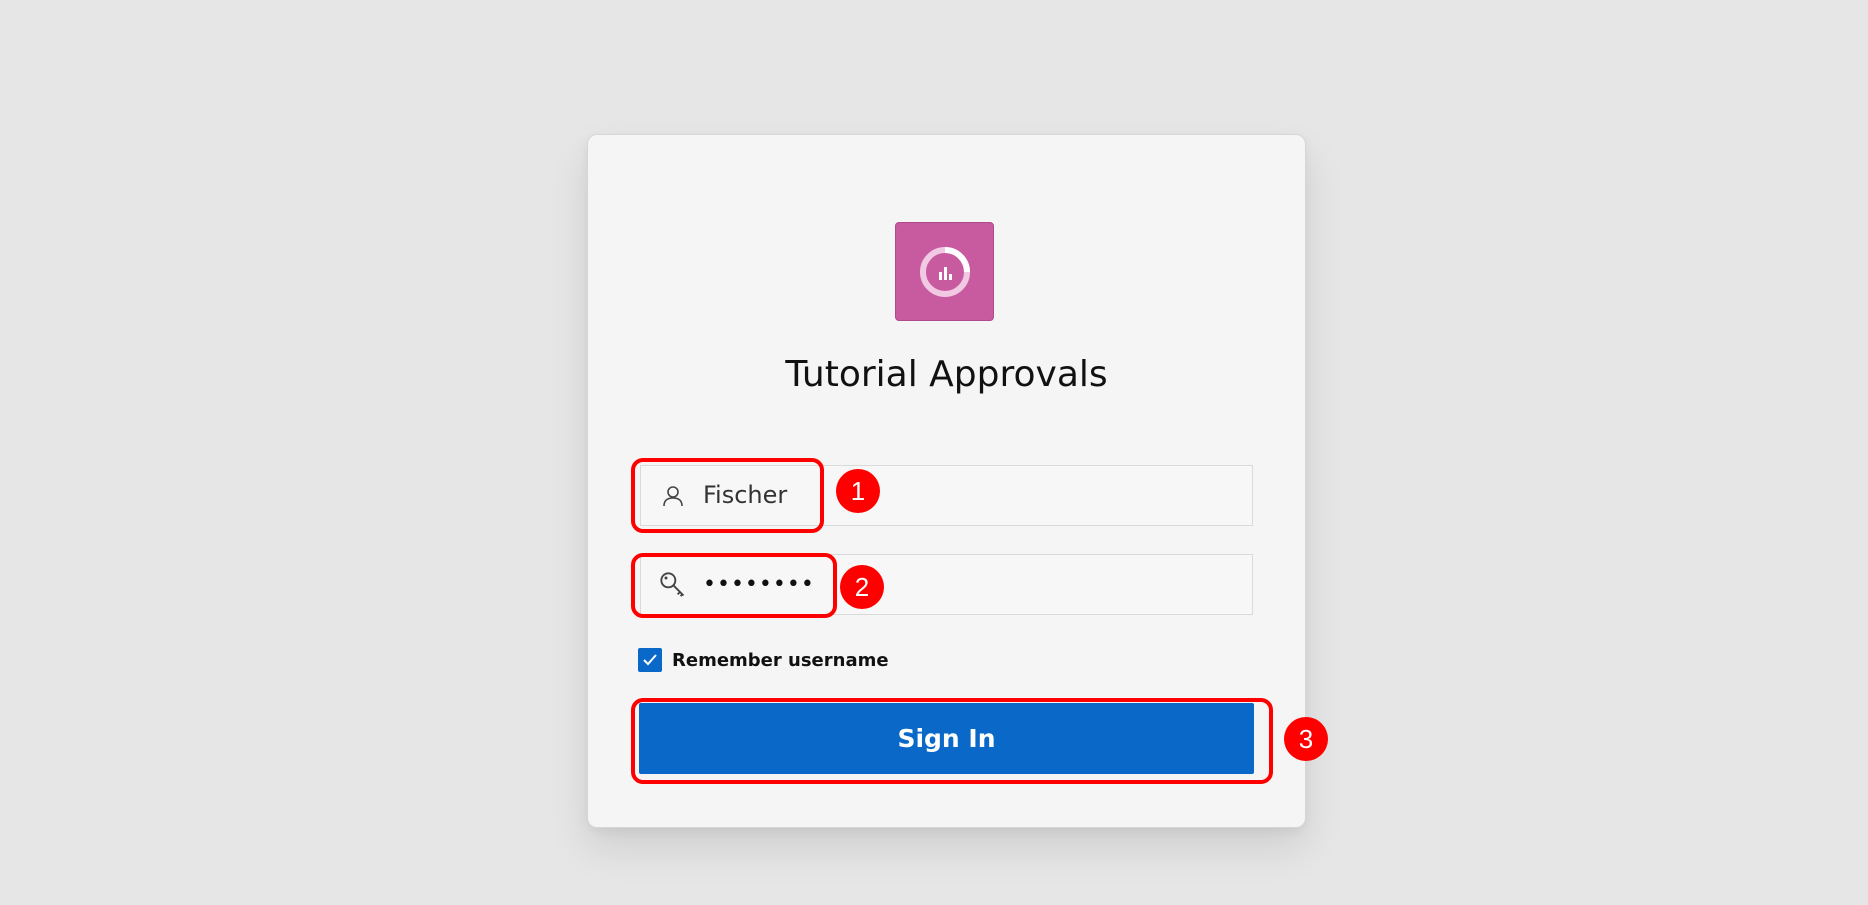 The height and width of the screenshot is (905, 1868). I want to click on remember-label: Remember username, so click(780, 660).